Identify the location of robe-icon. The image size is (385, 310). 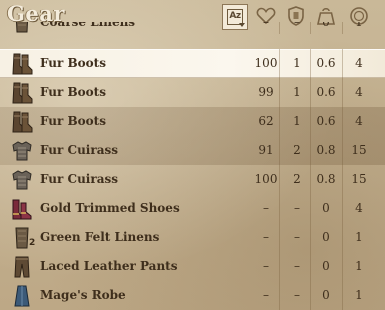
(22, 295).